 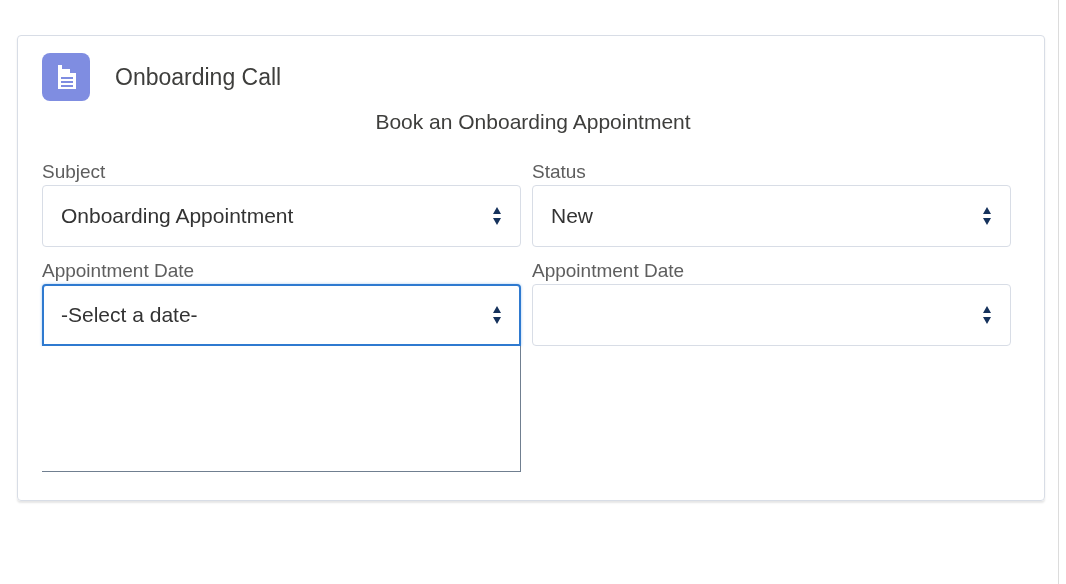 What do you see at coordinates (74, 172) in the screenshot?
I see `field-label: Subject` at bounding box center [74, 172].